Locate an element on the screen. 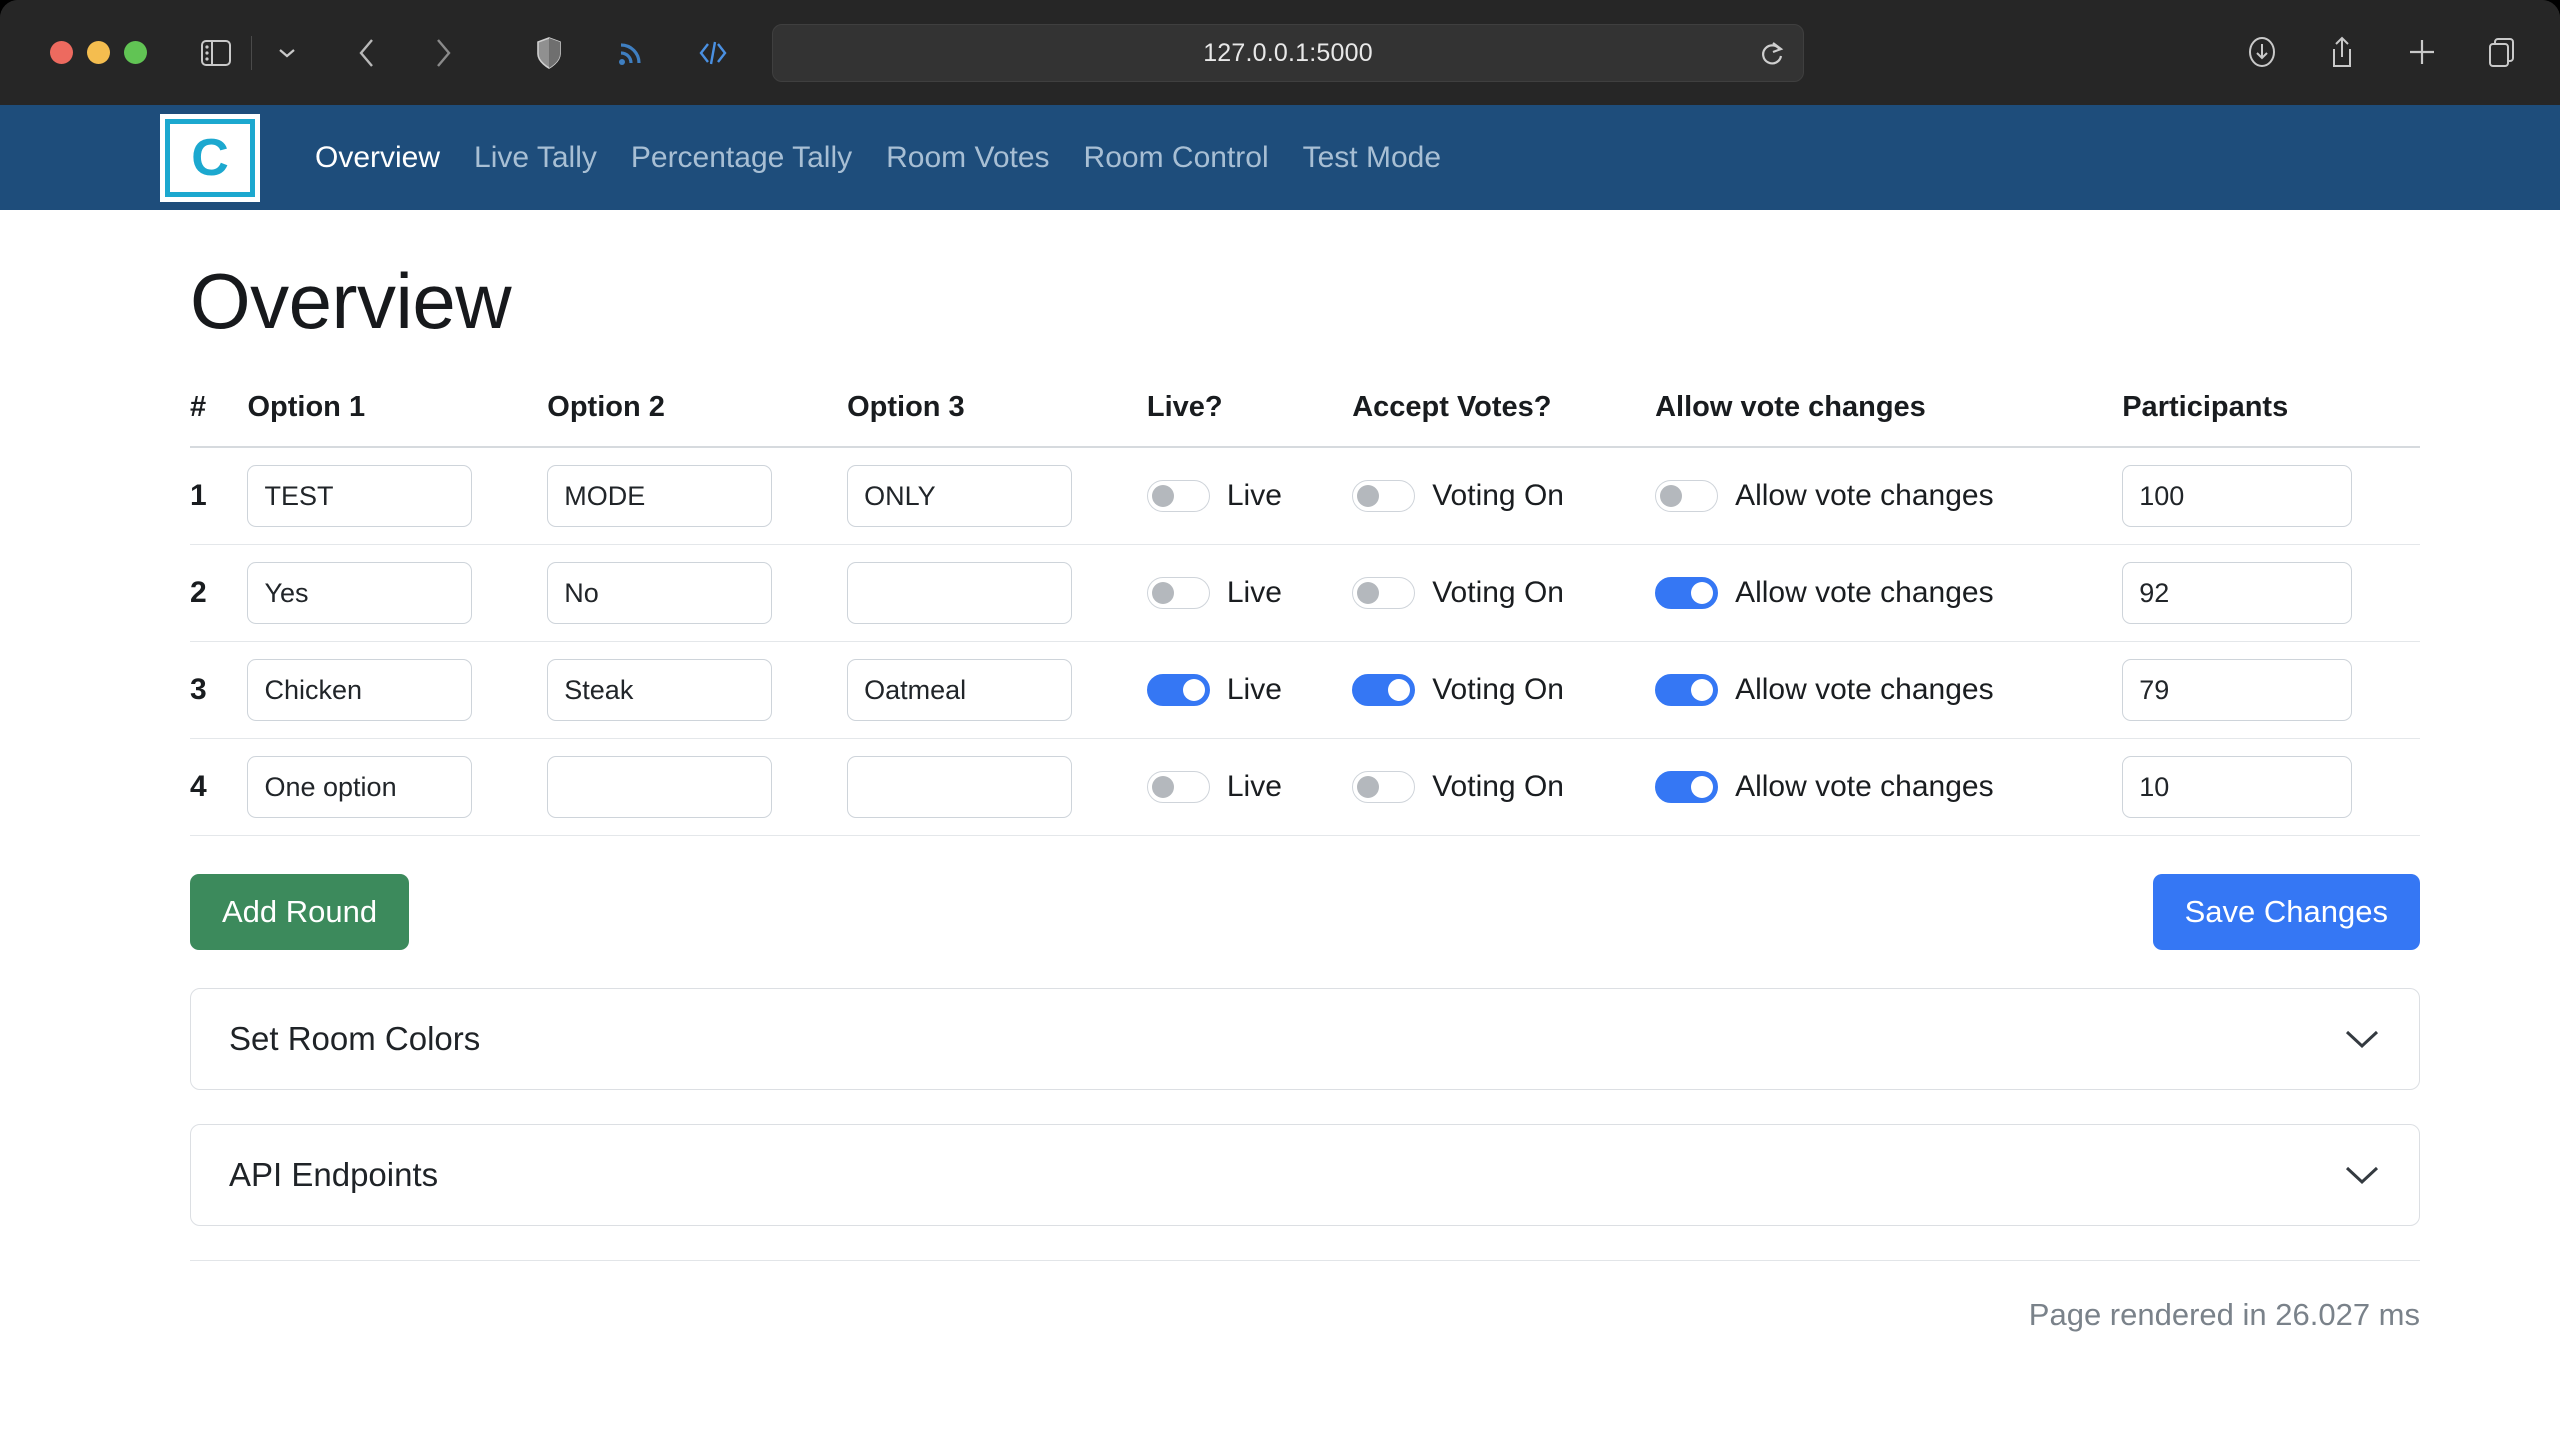 This screenshot has width=2560, height=1440. forward-icon is located at coordinates (443, 53).